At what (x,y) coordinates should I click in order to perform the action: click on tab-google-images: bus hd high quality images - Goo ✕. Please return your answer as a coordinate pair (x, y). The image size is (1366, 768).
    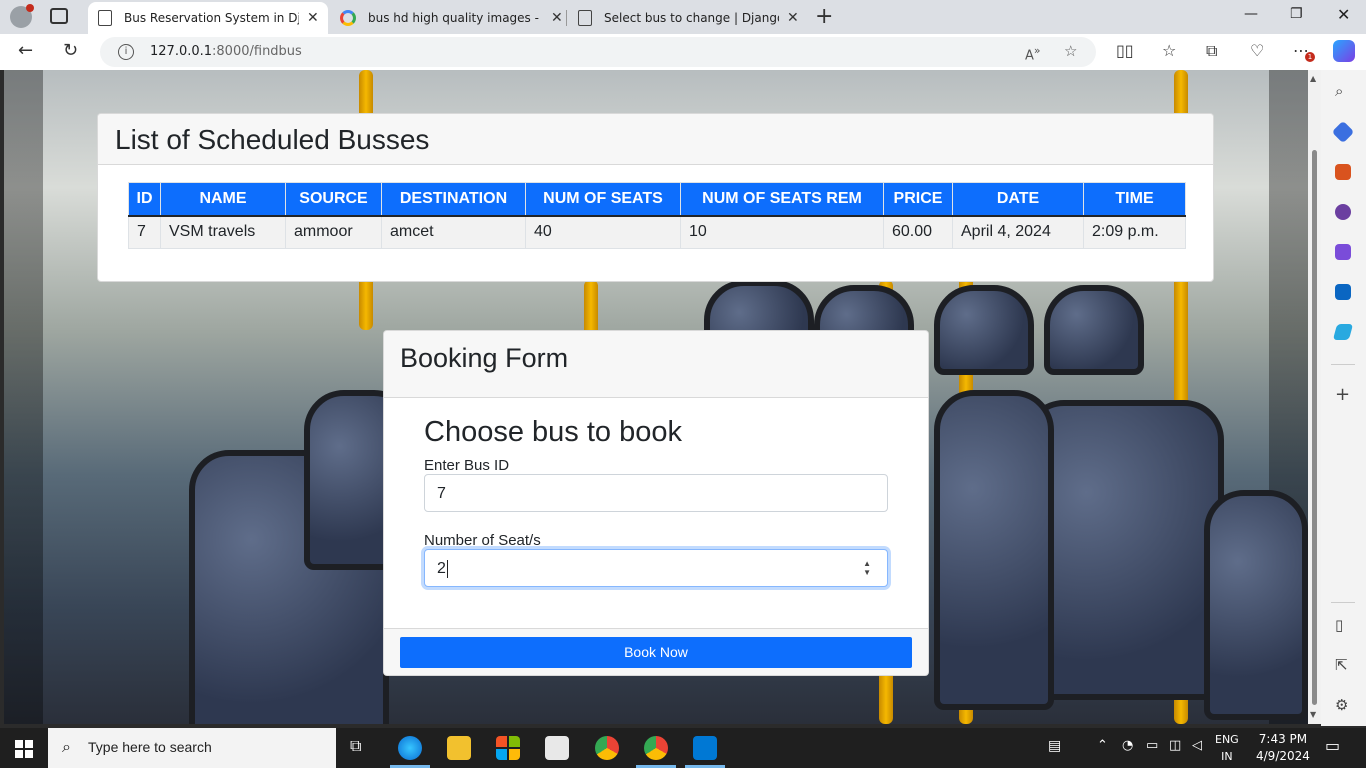
    Looking at the image, I should click on (448, 18).